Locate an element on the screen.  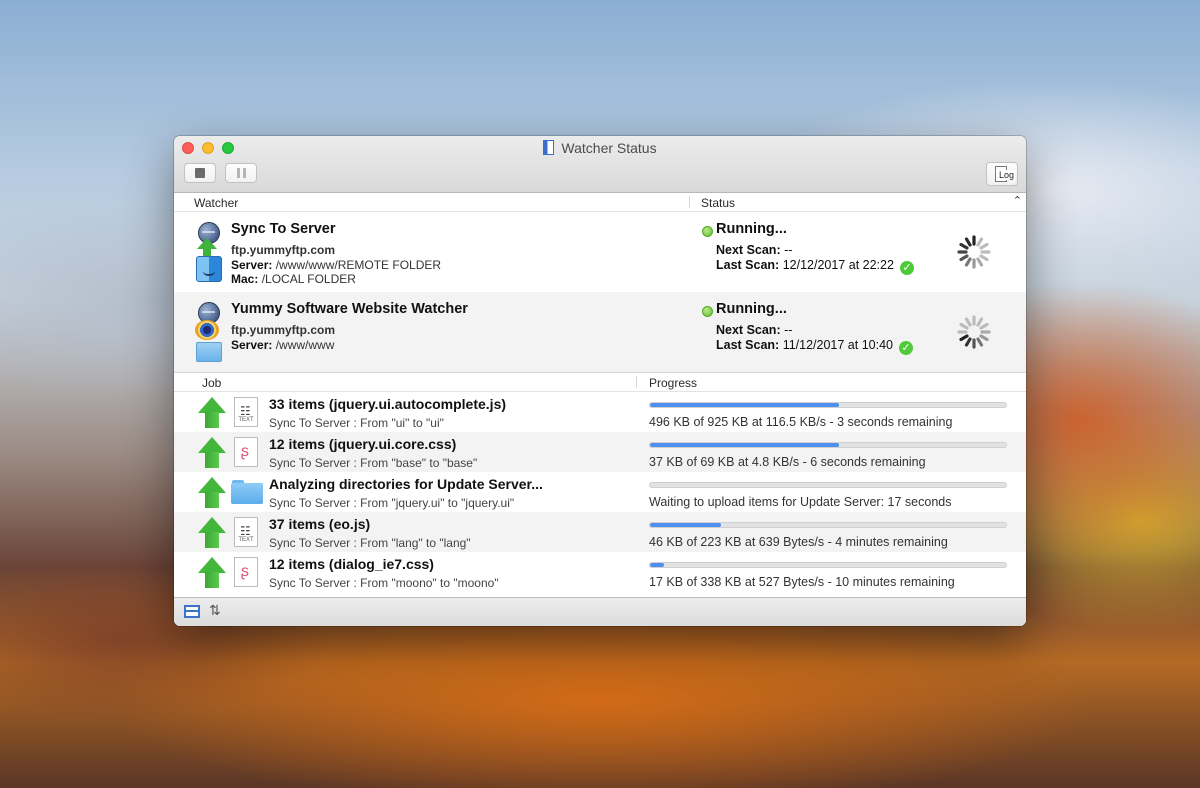
document-icon is located at coordinates (549, 147).